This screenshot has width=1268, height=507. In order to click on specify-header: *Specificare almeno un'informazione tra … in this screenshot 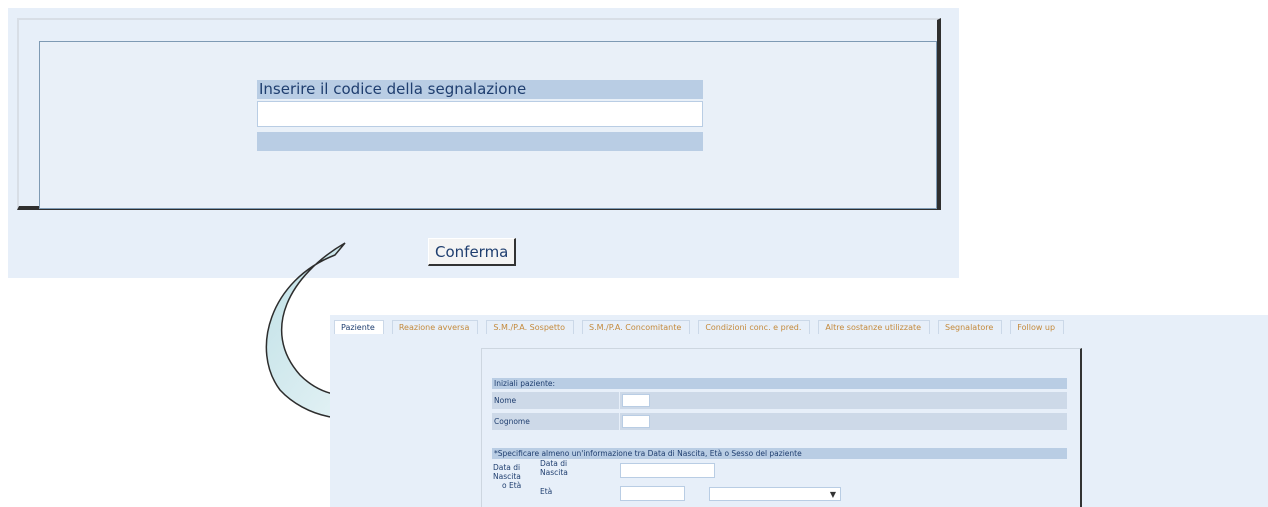, I will do `click(779, 453)`.